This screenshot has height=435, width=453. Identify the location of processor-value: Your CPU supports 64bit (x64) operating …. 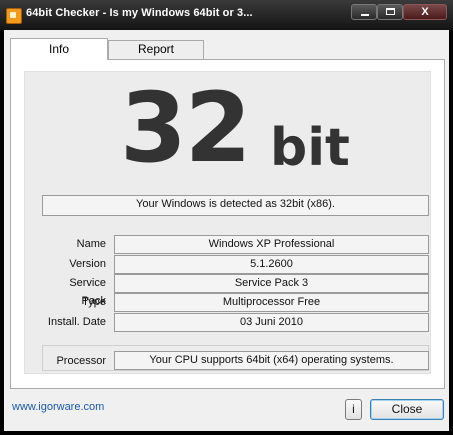
(271, 360).